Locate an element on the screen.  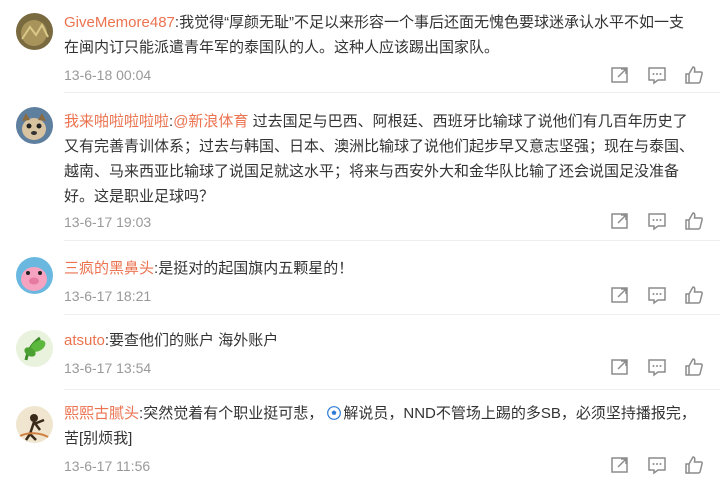
comment-line: 要查他们的账户 海外账户 is located at coordinates (194, 340).